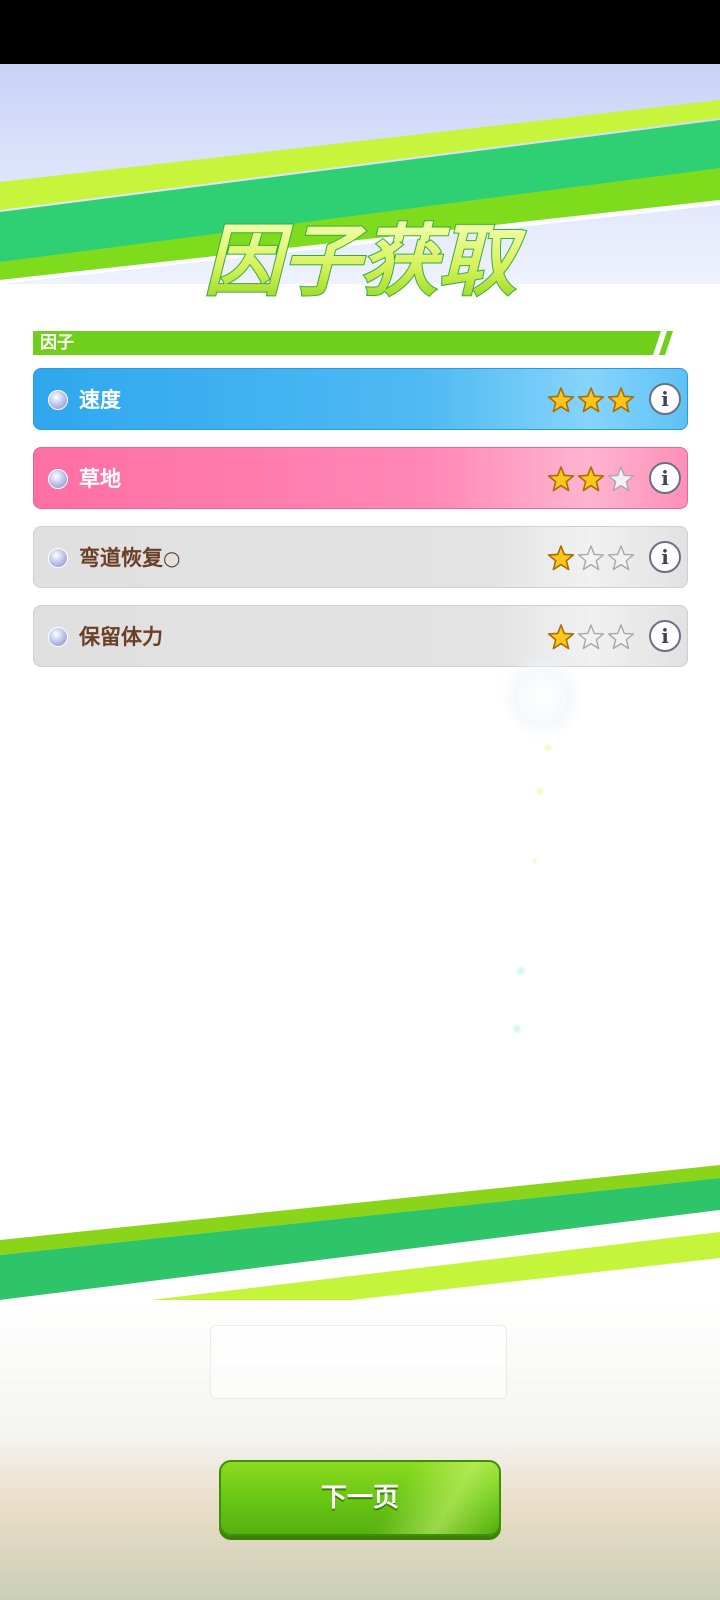  I want to click on next-page-label: 下一页, so click(359, 1498).